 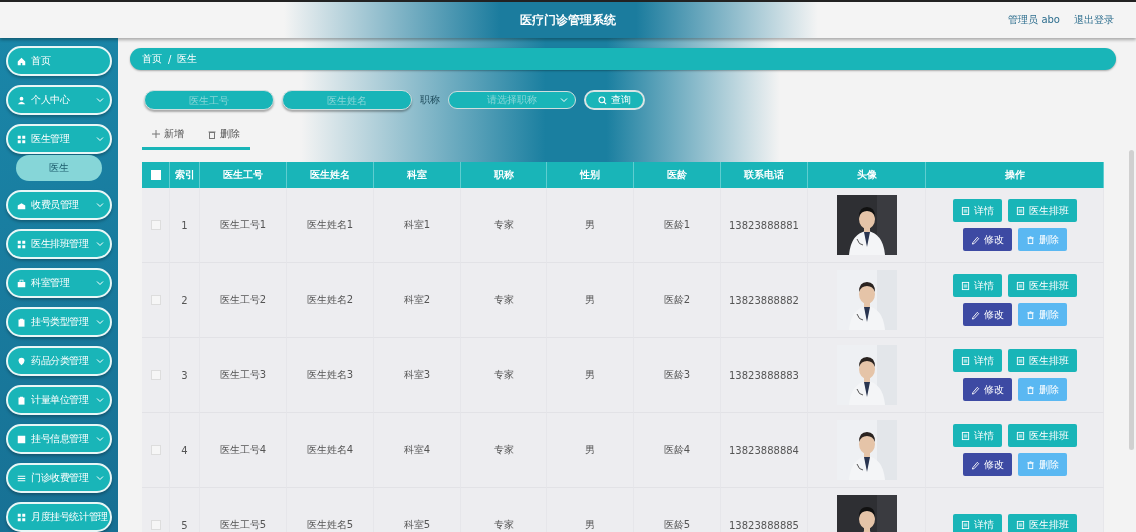 I want to click on table-cell: 科室1, so click(x=417, y=225).